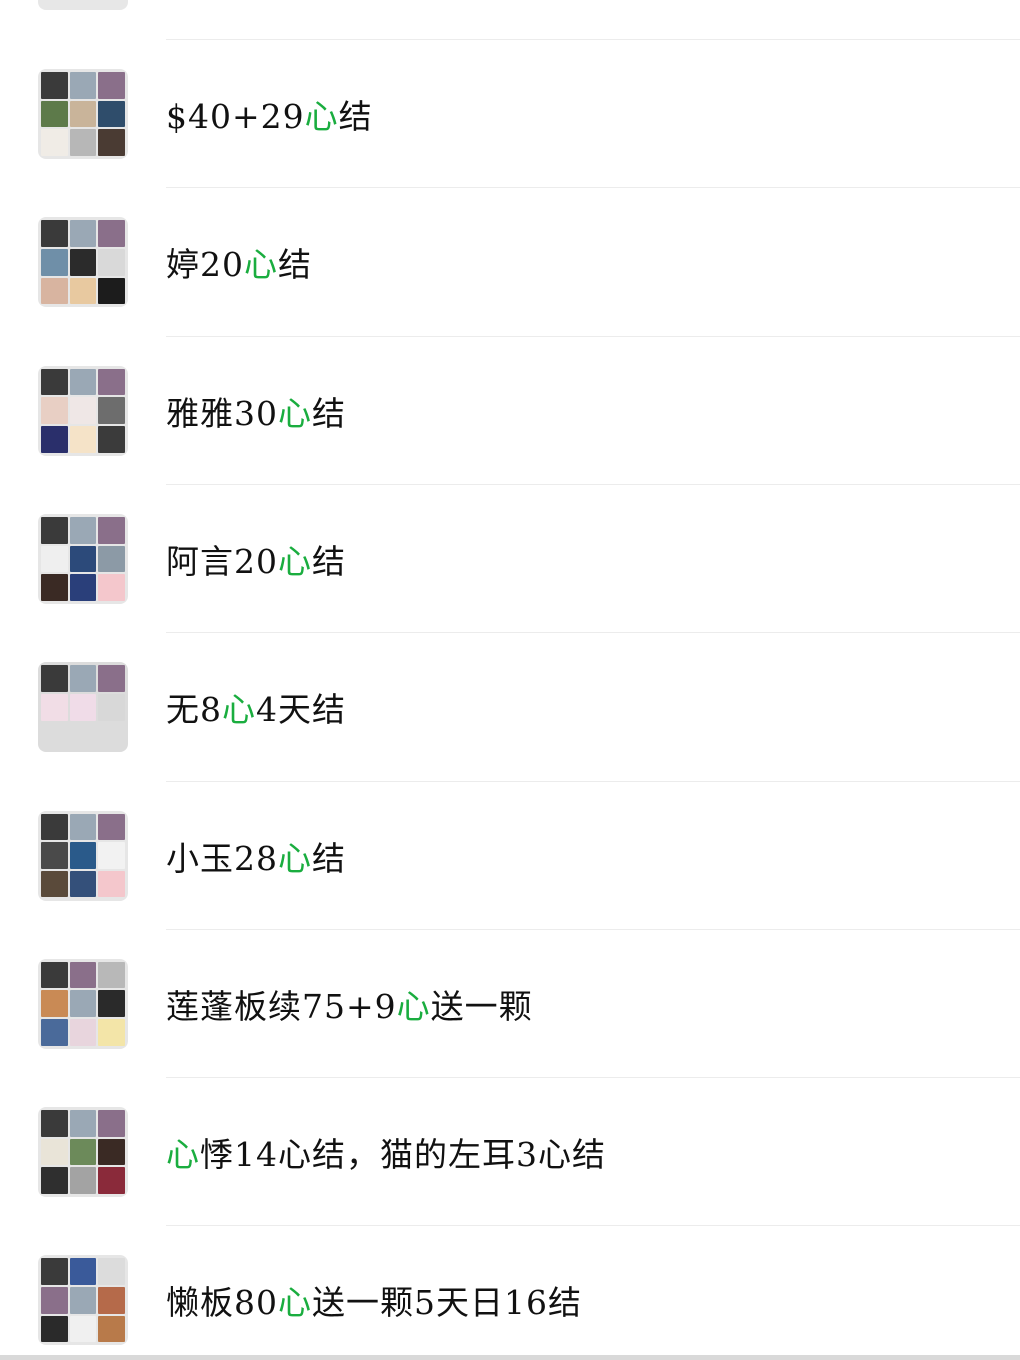 The image size is (1020, 1360). What do you see at coordinates (447, 1303) in the screenshot?
I see `chat-name-text: 送一颗5天日16结` at bounding box center [447, 1303].